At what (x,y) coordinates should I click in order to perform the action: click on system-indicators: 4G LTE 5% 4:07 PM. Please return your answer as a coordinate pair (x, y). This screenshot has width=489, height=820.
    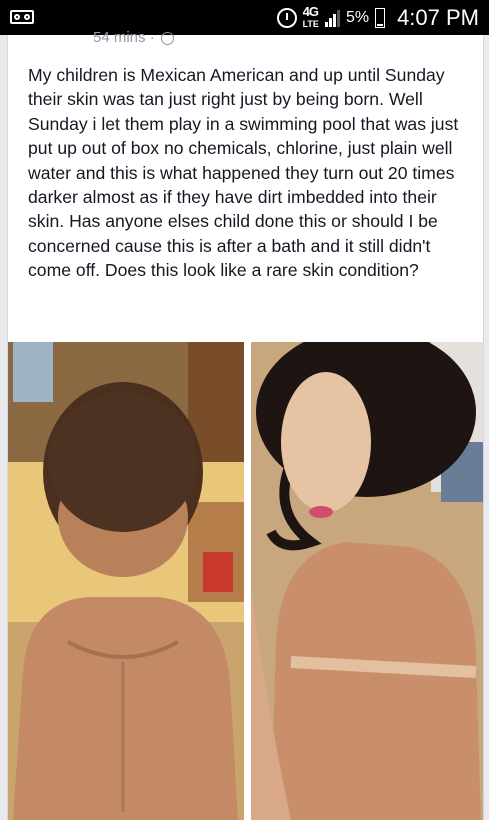
    Looking at the image, I should click on (377, 17).